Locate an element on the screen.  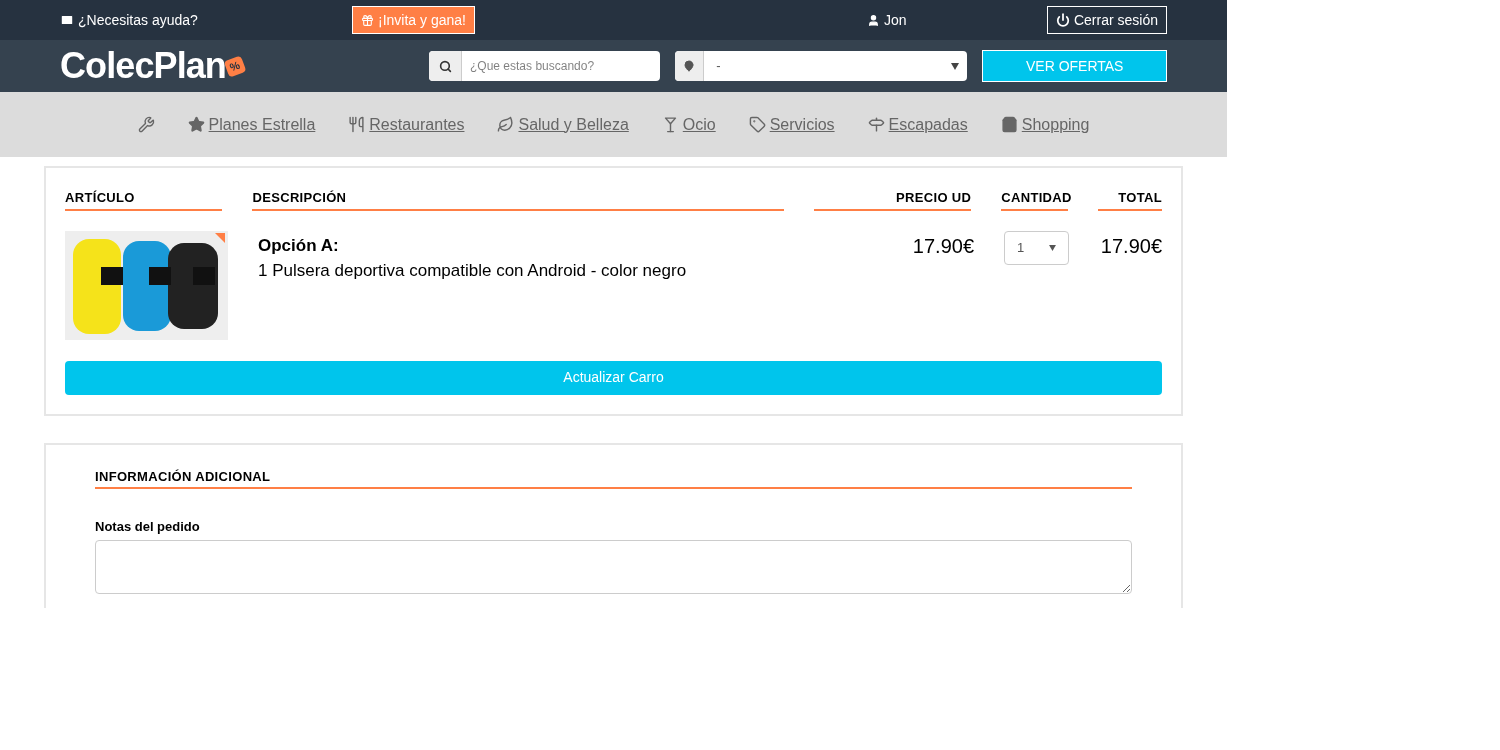
help-link: ¿Necesitas ayuda? is located at coordinates (206, 20).